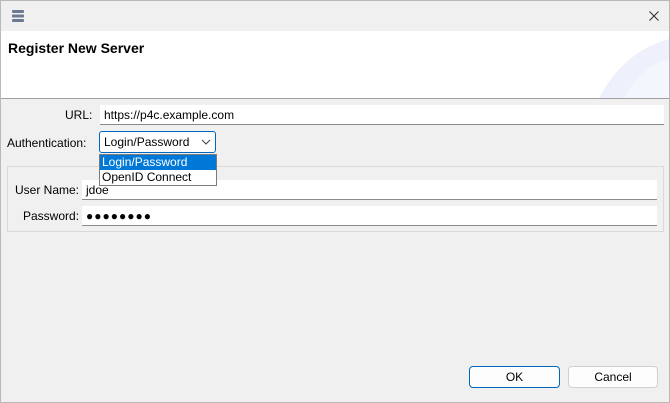 The image size is (670, 403). What do you see at coordinates (514, 377) in the screenshot?
I see `ok-button: OK` at bounding box center [514, 377].